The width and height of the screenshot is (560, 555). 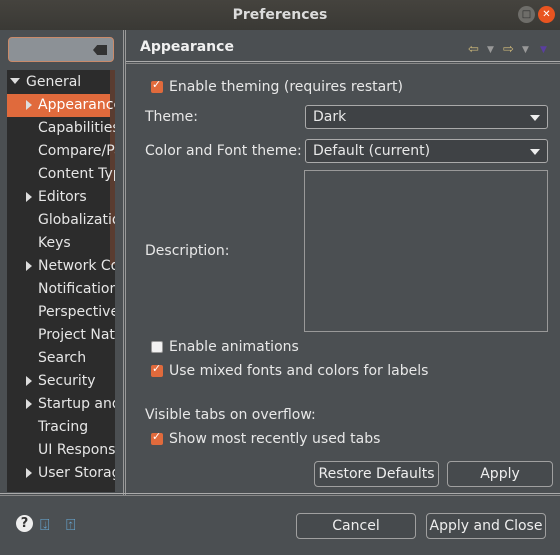 I want to click on enable-animations-checkbox: Enable animations, so click(x=225, y=347).